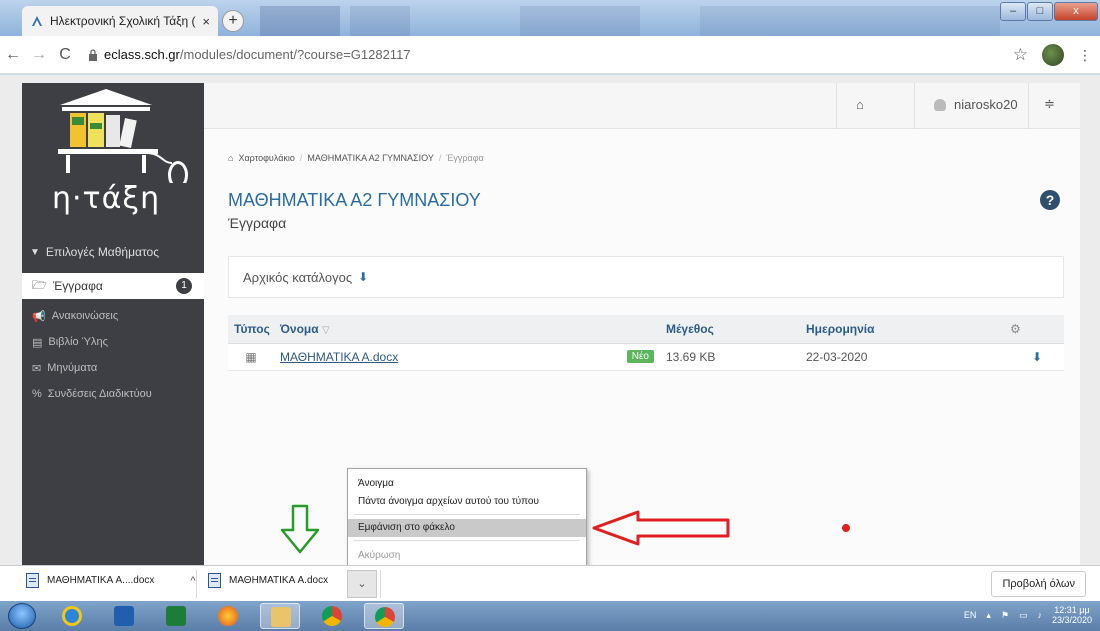 The width and height of the screenshot is (1100, 631). Describe the element at coordinates (72, 616) in the screenshot. I see `taskbar-internet-explorer` at that location.